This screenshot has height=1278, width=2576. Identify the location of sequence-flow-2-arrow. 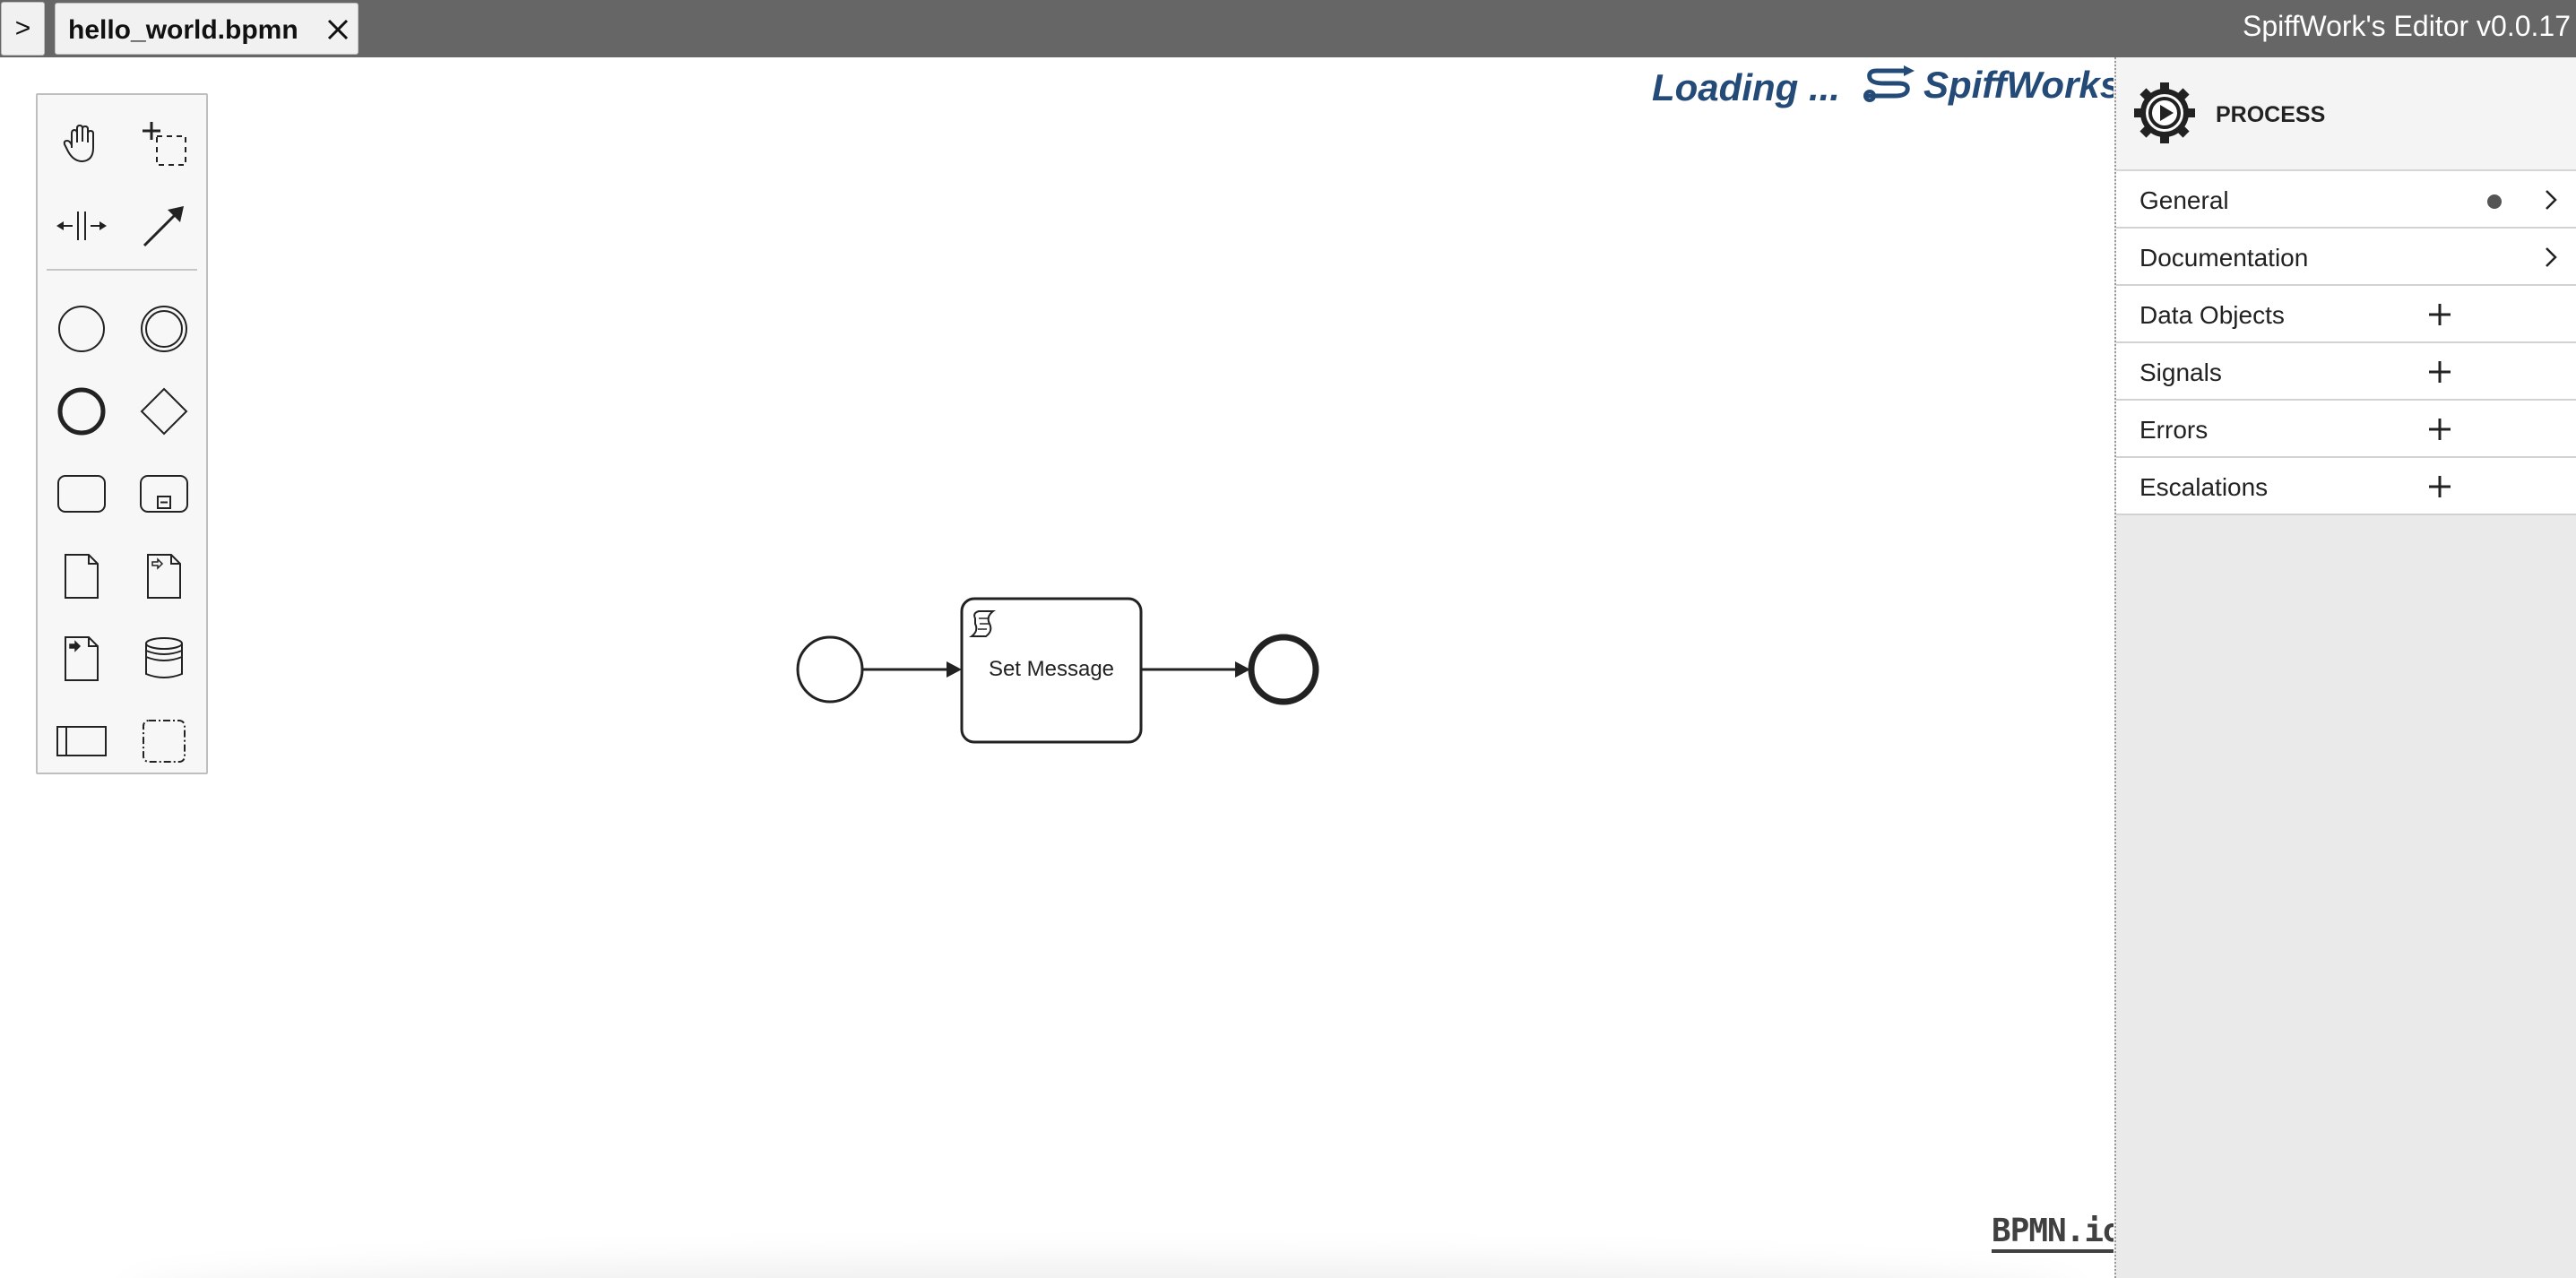
(1242, 669).